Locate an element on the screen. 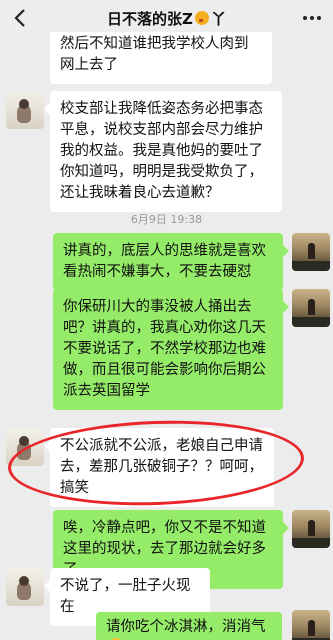  message-bubble-incoming: 然后不知道谁把我学校人肉到网上去了 is located at coordinates (161, 58).